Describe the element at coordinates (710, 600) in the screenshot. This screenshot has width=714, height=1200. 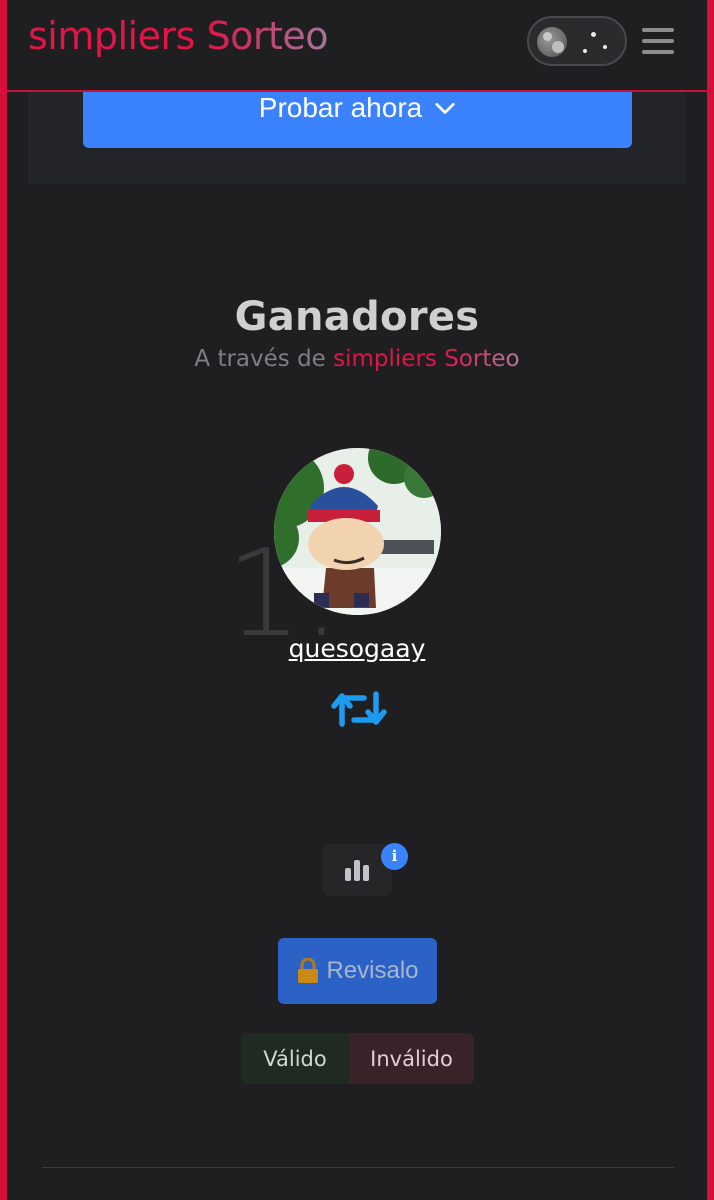
I see `right-border` at that location.